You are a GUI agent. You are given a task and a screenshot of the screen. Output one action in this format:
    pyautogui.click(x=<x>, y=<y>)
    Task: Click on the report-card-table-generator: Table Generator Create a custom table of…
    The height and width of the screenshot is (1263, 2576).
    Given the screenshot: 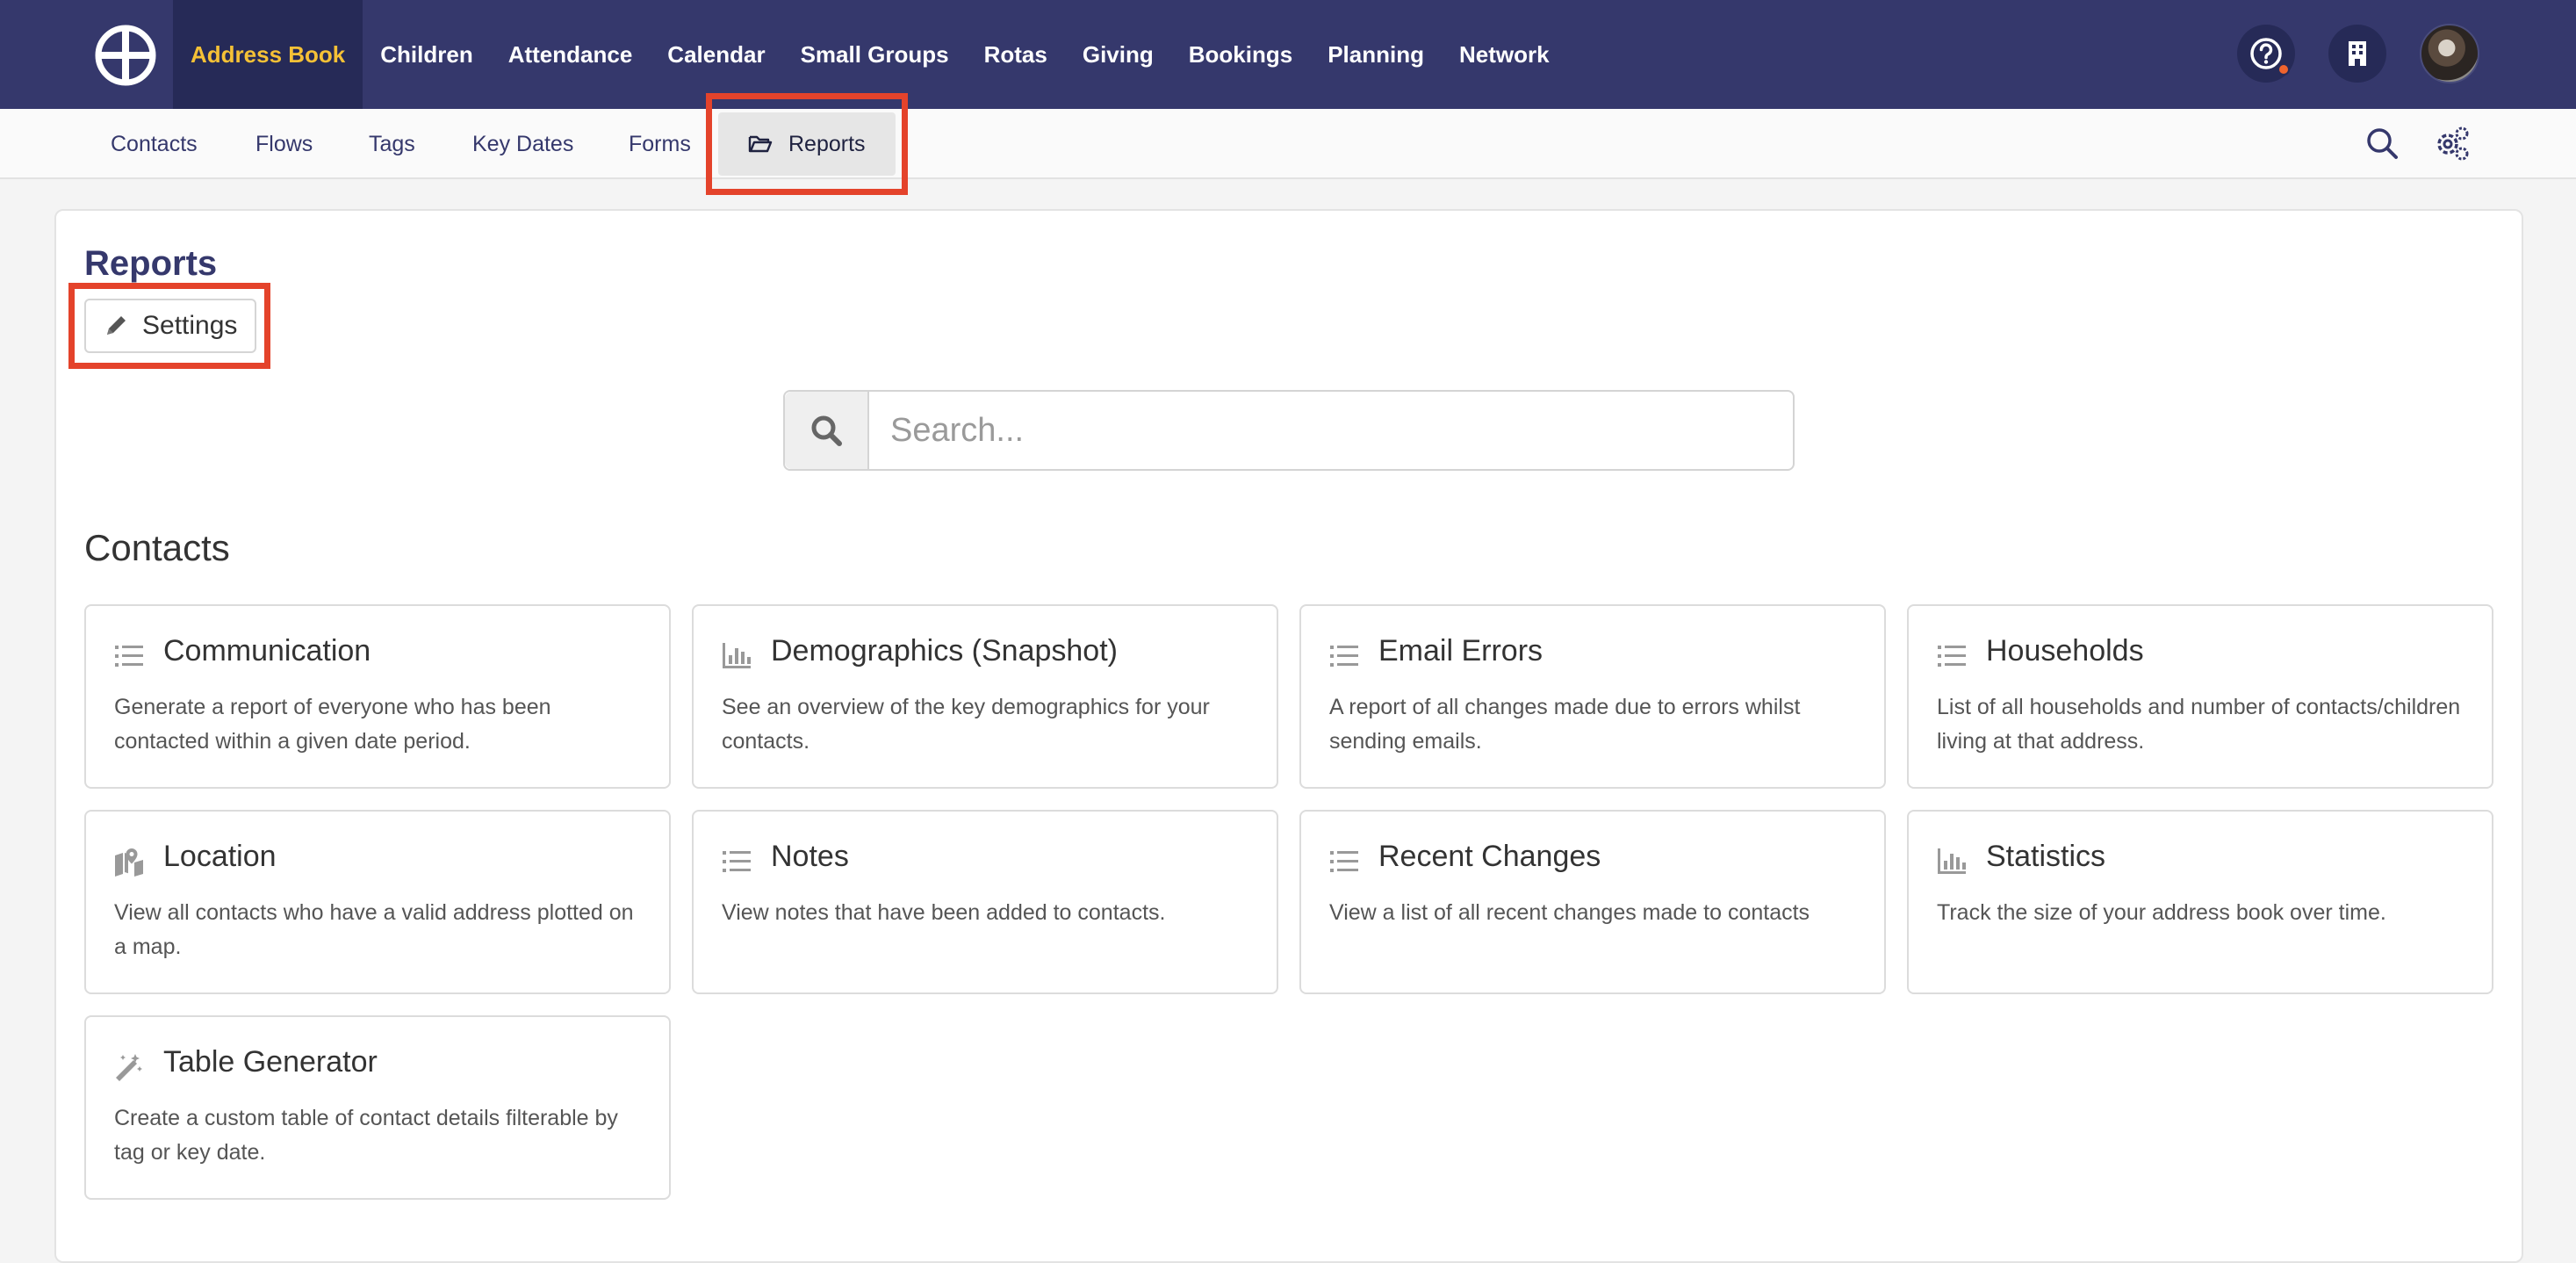 What is the action you would take?
    pyautogui.click(x=377, y=1107)
    